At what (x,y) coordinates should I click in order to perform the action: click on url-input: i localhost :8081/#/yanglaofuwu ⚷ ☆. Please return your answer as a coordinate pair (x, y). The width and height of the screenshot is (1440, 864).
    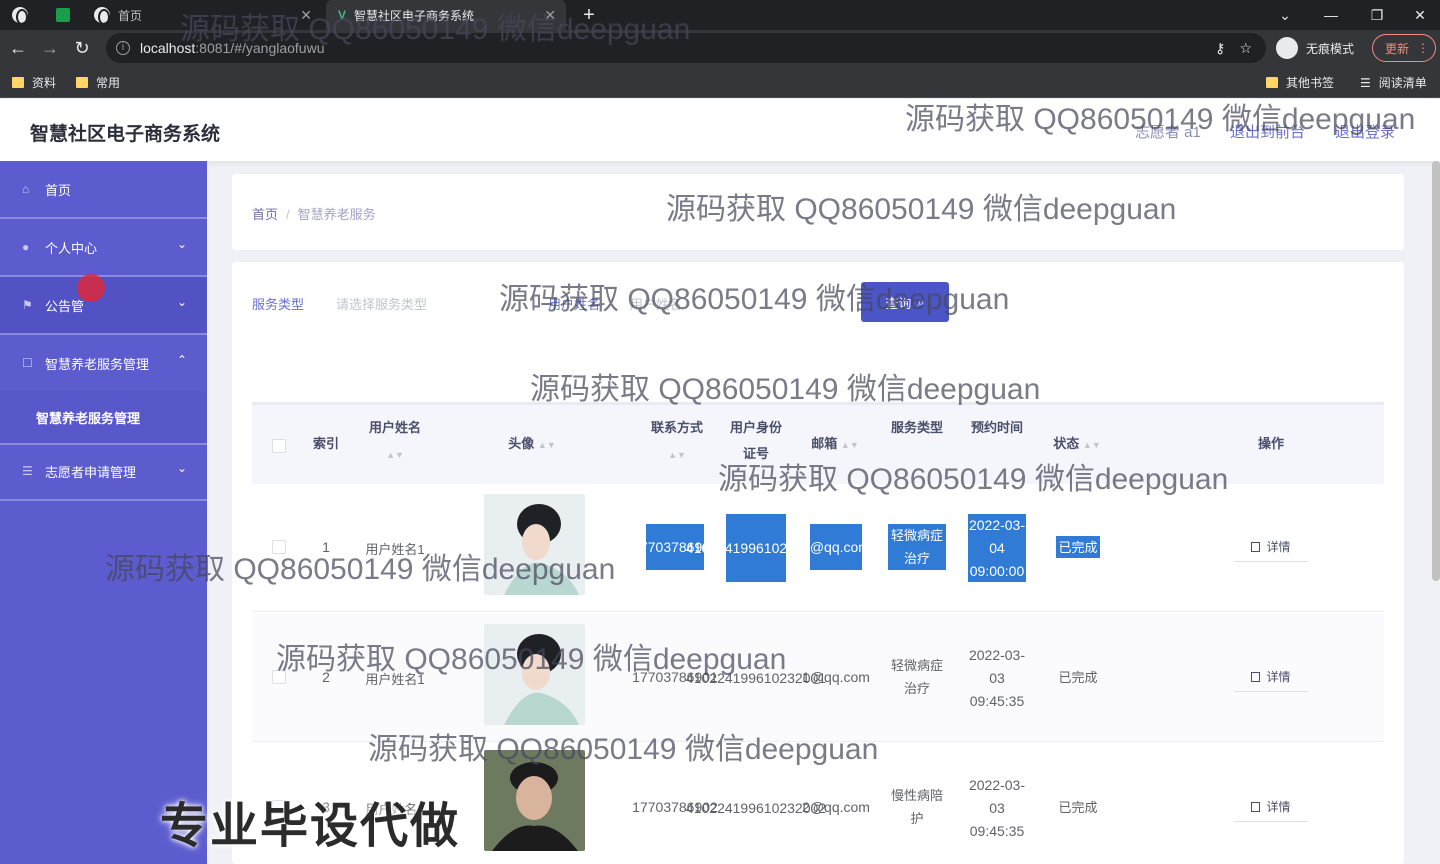
    Looking at the image, I should click on (686, 48).